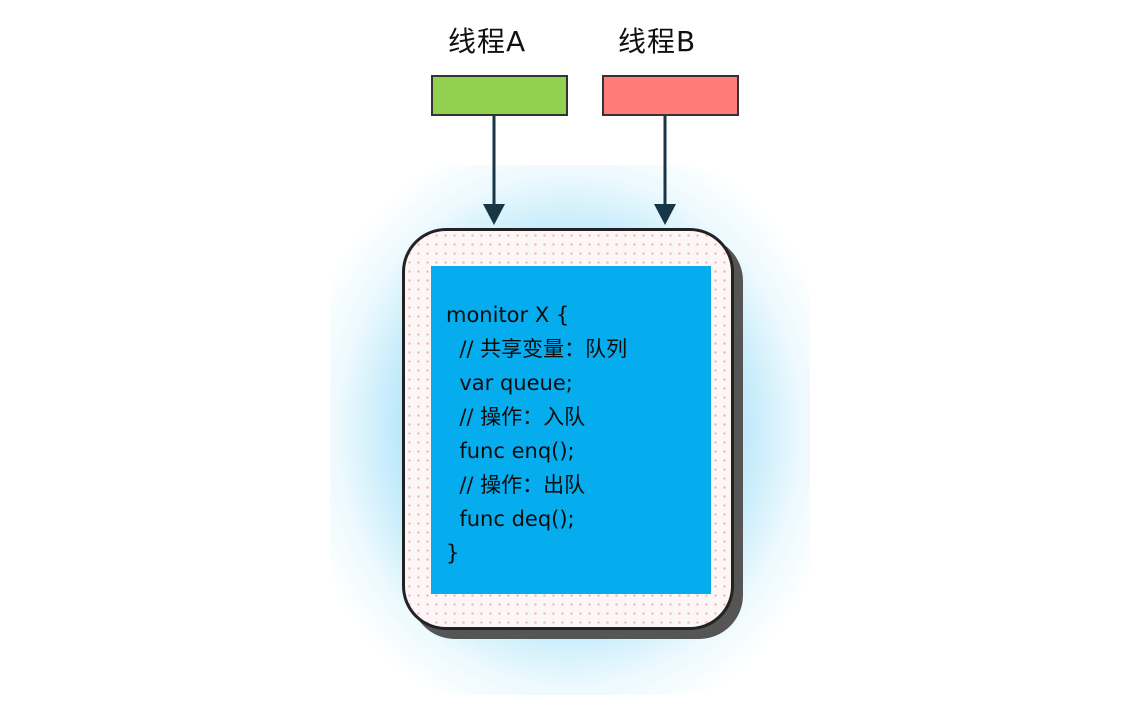  What do you see at coordinates (537, 349) in the screenshot?
I see `code-line: // 共享变量：队列` at bounding box center [537, 349].